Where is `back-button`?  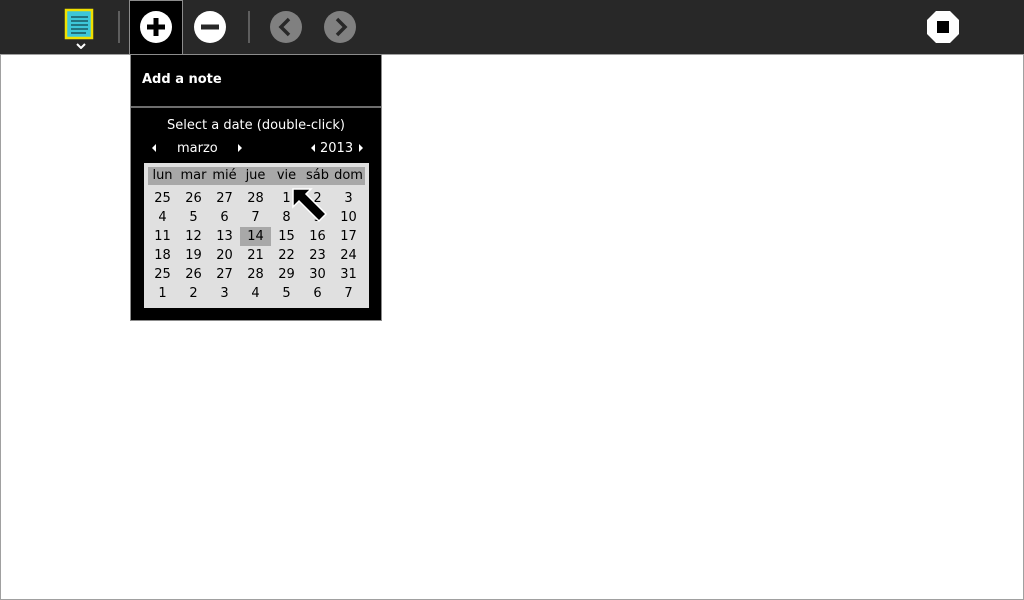
back-button is located at coordinates (286, 27).